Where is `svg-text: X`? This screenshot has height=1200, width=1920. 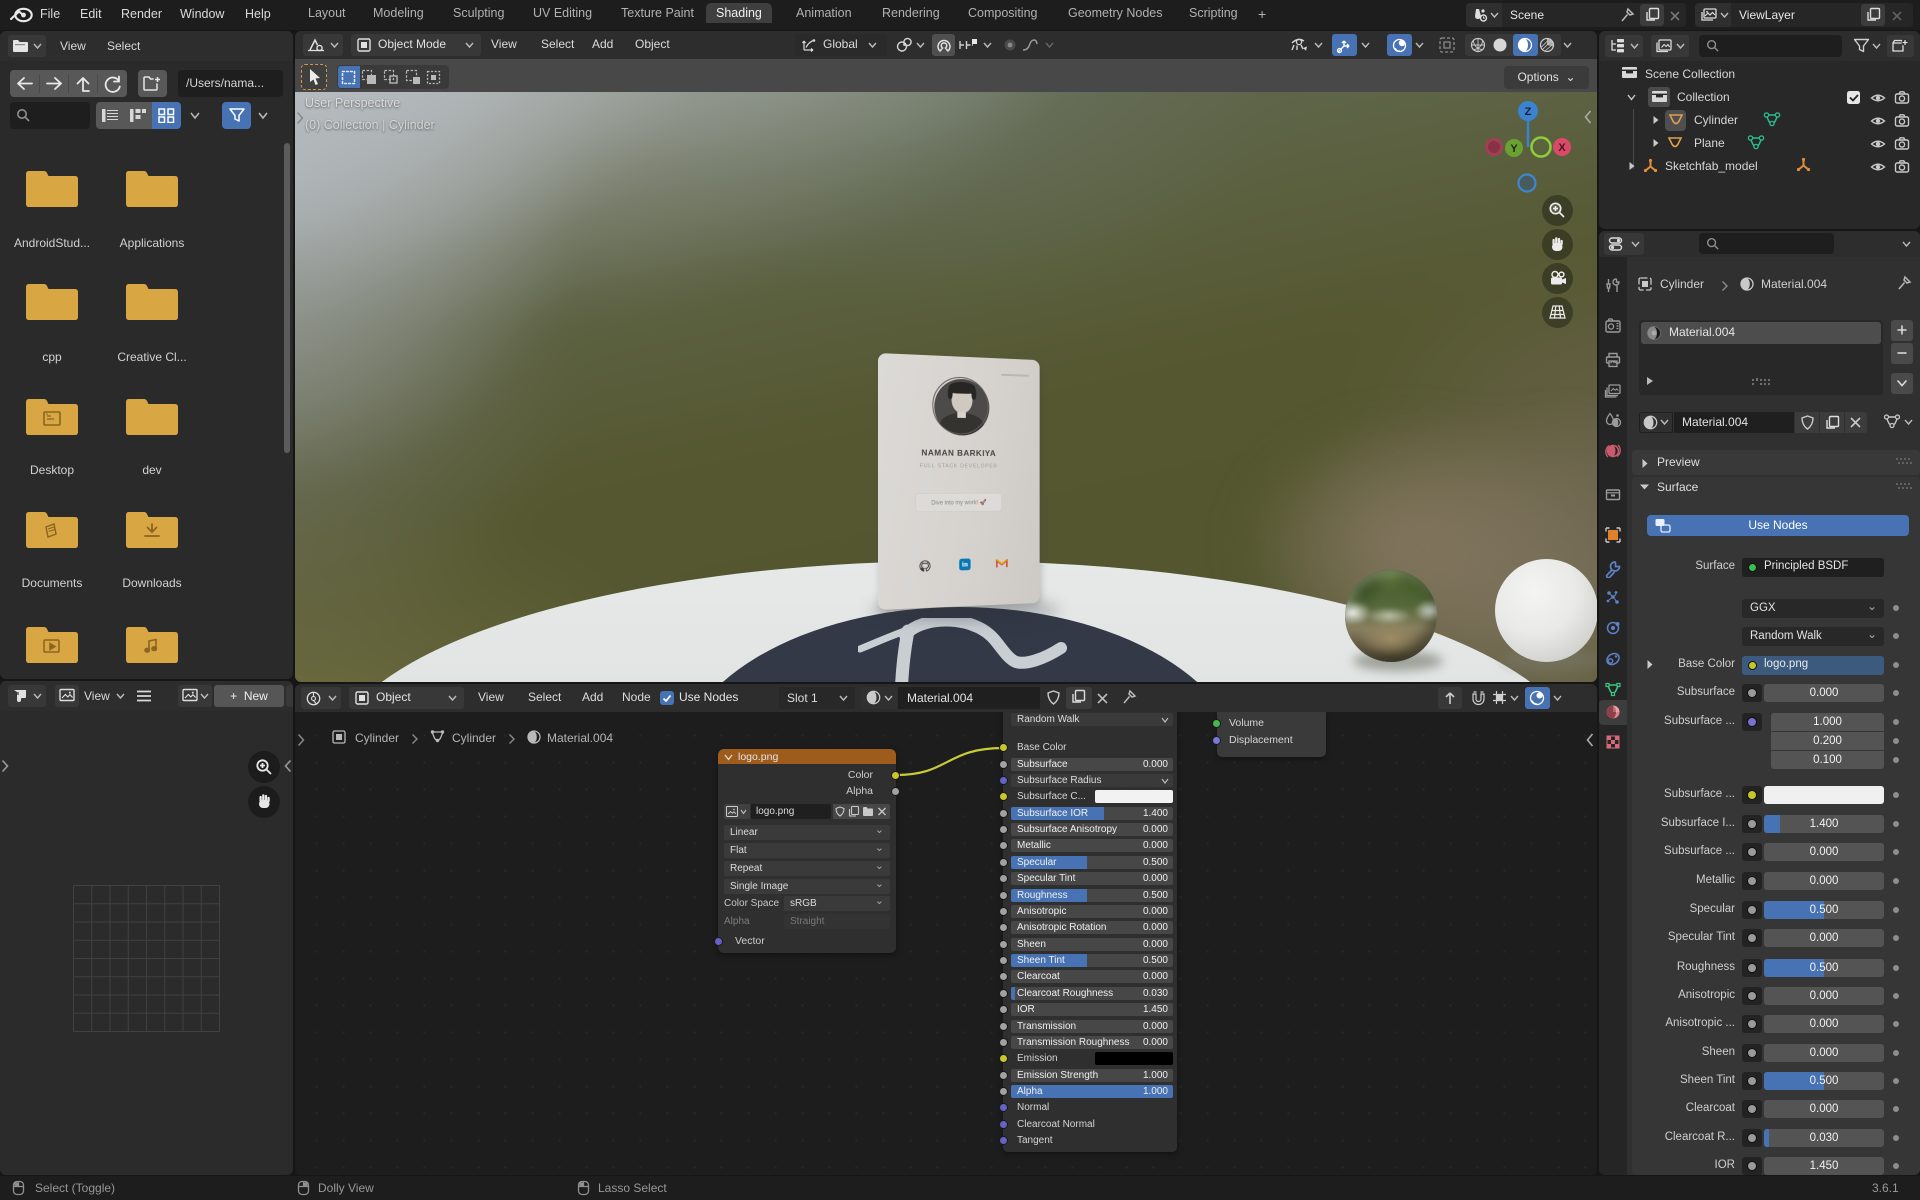
svg-text: X is located at coordinates (1562, 148).